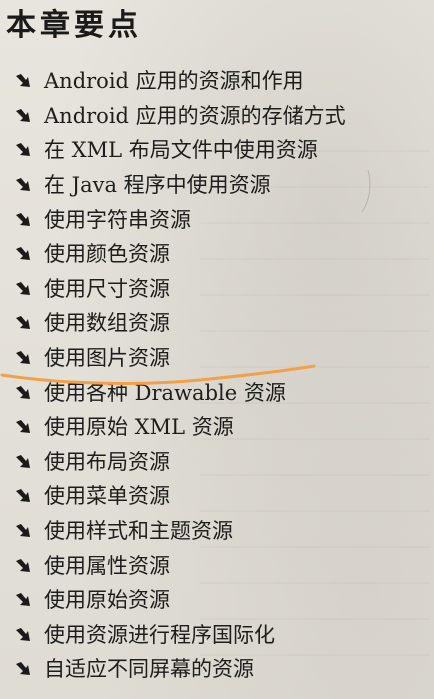  I want to click on list-item: 在 XML 布局文件中使用资源, so click(173, 150).